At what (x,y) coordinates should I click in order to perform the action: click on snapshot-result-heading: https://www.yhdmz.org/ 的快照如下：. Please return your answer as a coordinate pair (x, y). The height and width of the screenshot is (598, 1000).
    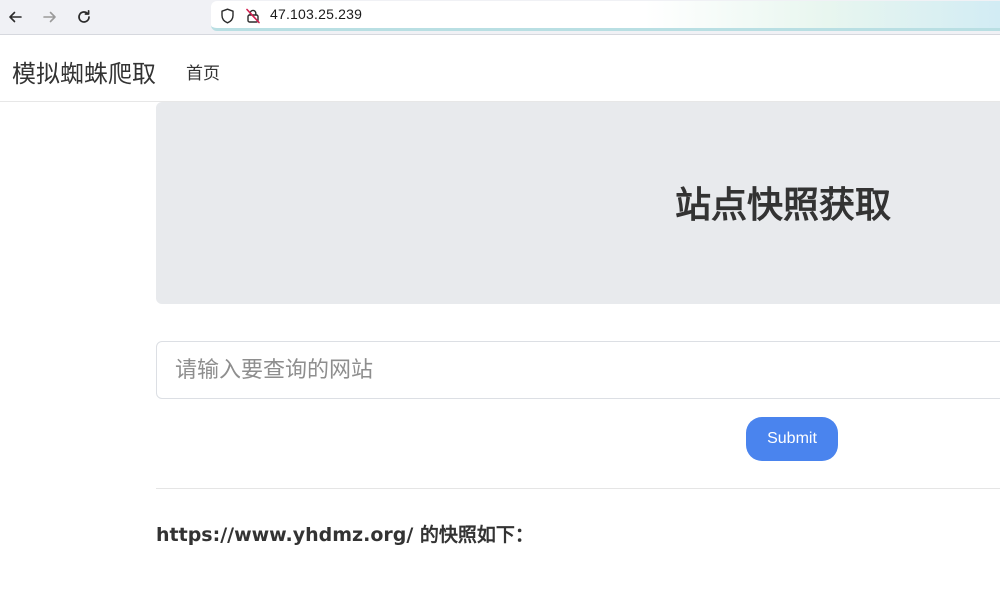
    Looking at the image, I should click on (345, 535).